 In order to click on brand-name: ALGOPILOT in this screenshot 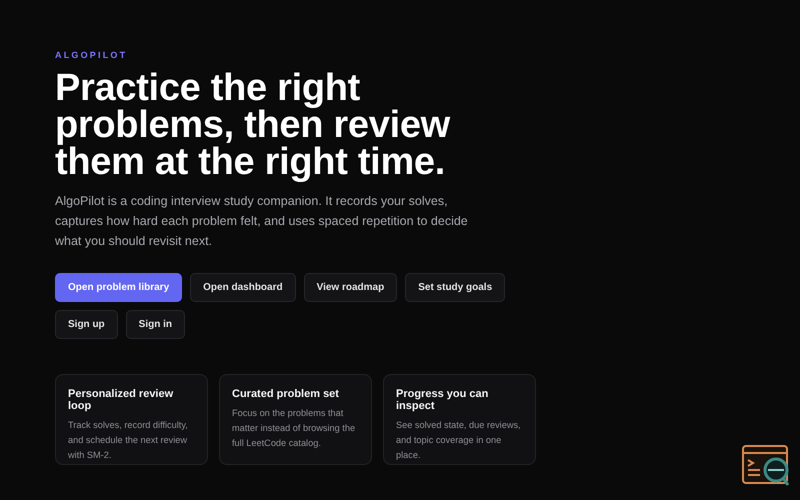, I will do `click(91, 55)`.